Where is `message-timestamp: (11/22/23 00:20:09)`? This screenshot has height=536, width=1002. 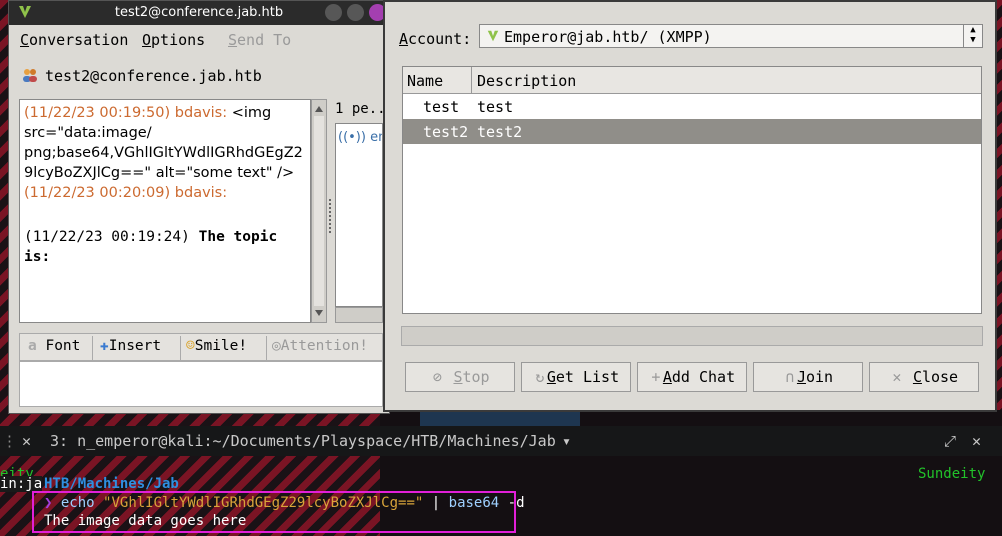
message-timestamp: (11/22/23 00:20:09) is located at coordinates (97, 193).